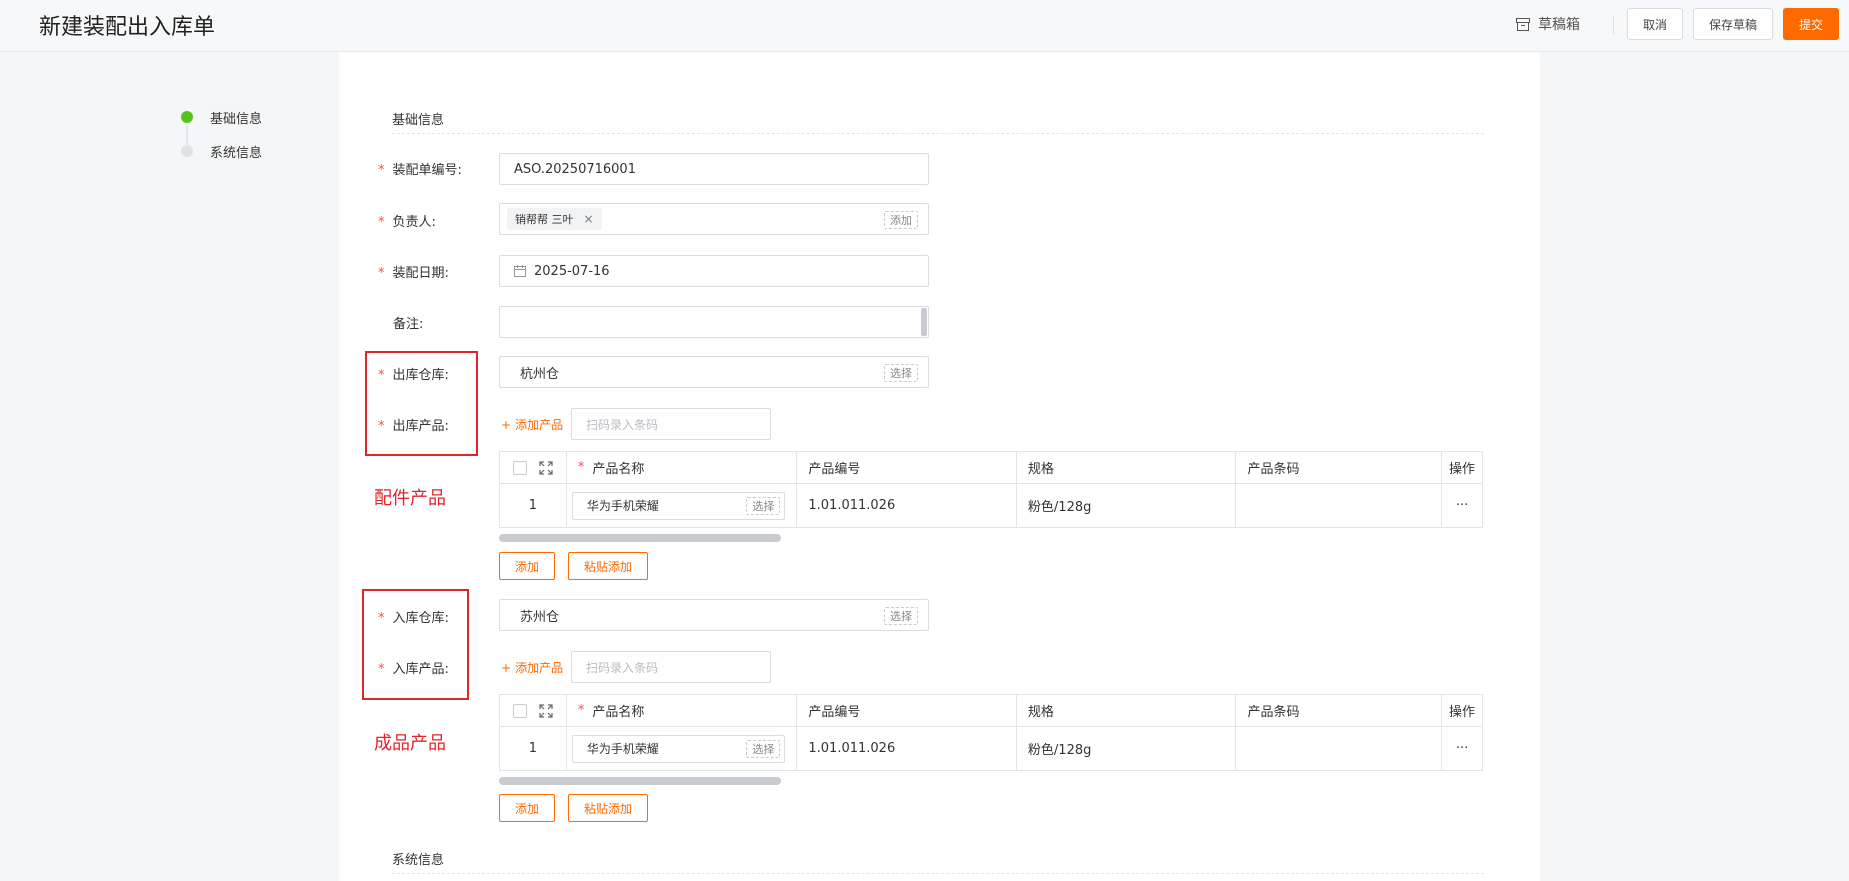 Image resolution: width=1849 pixels, height=881 pixels. Describe the element at coordinates (1655, 24) in the screenshot. I see `cancel-button: 取消` at that location.